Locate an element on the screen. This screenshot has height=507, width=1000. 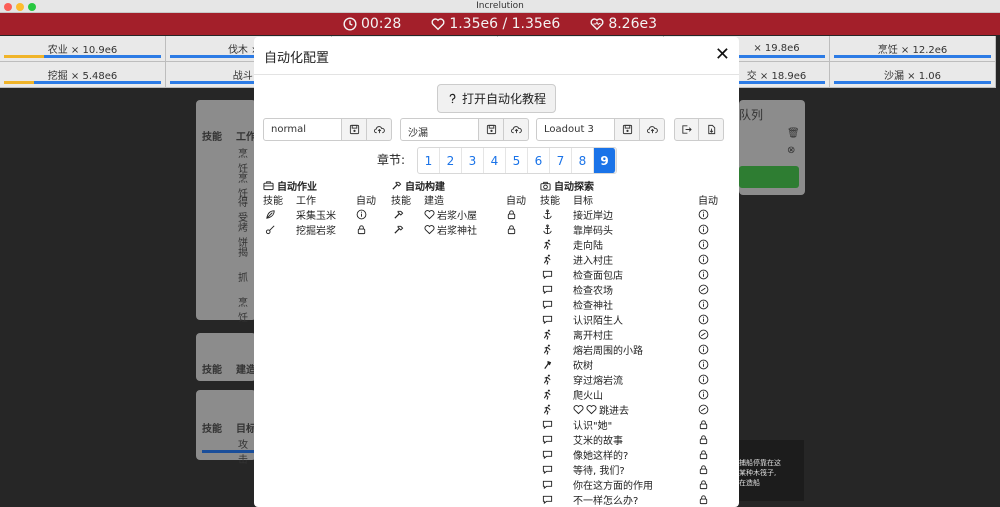
queue-start-button is located at coordinates (769, 177).